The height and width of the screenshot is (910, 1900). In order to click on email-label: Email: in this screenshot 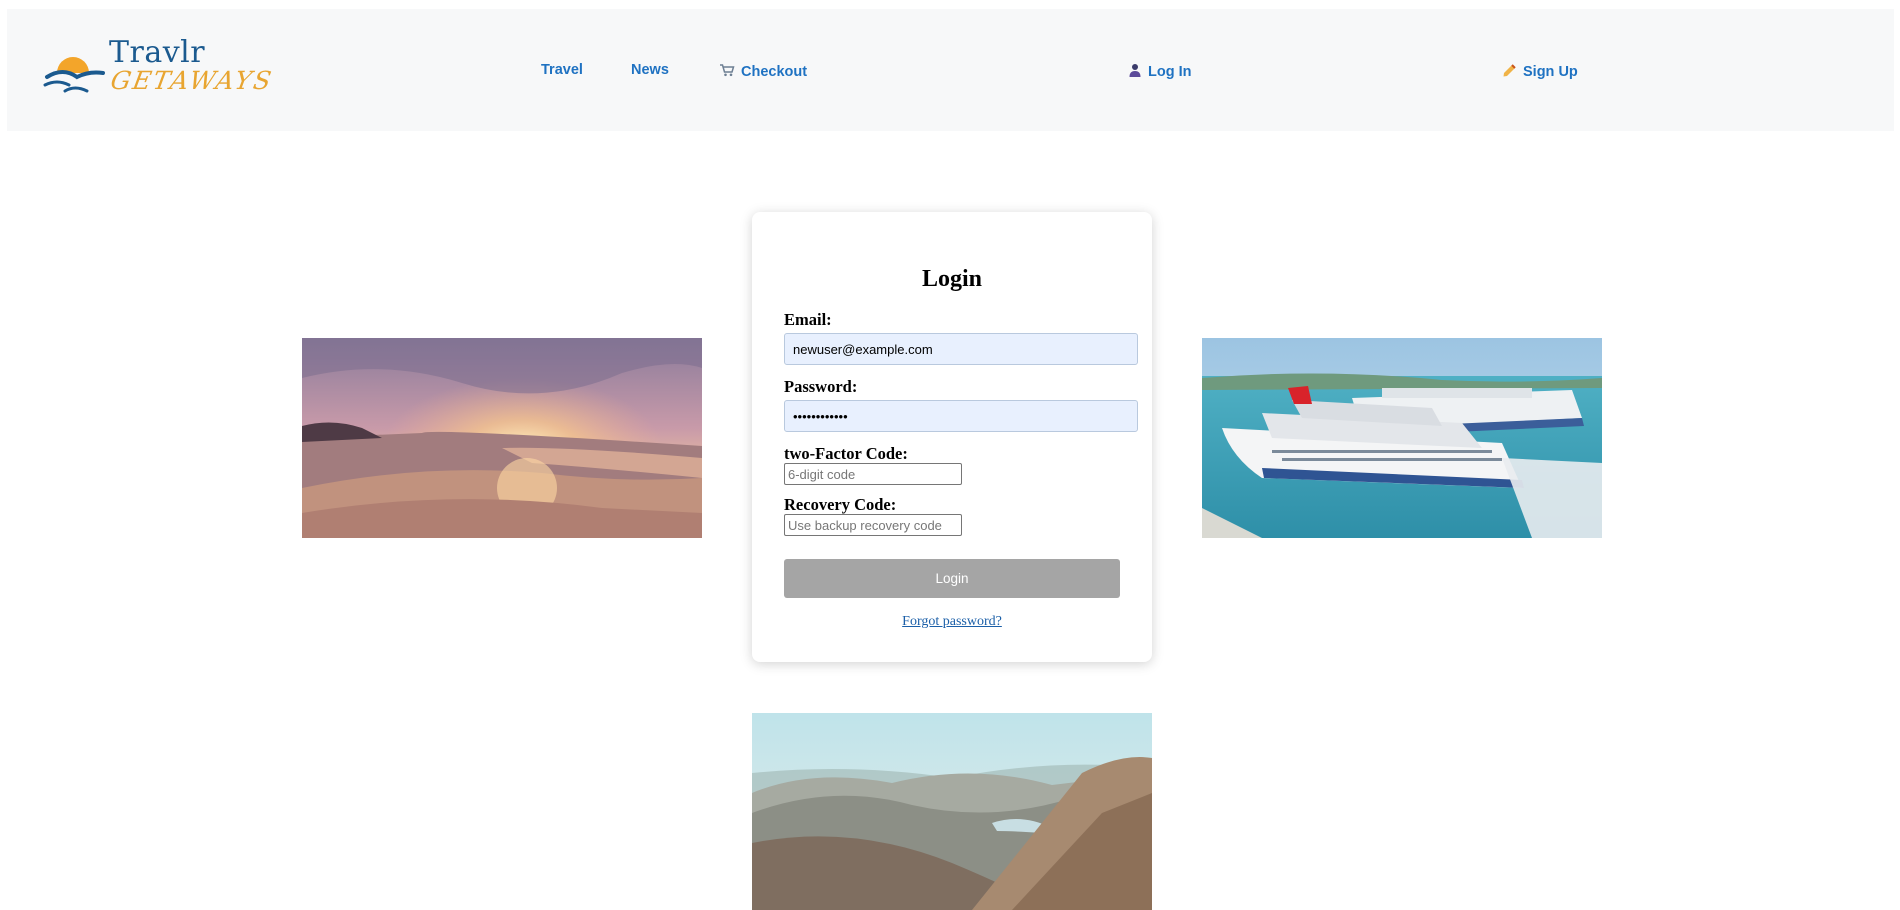, I will do `click(808, 319)`.